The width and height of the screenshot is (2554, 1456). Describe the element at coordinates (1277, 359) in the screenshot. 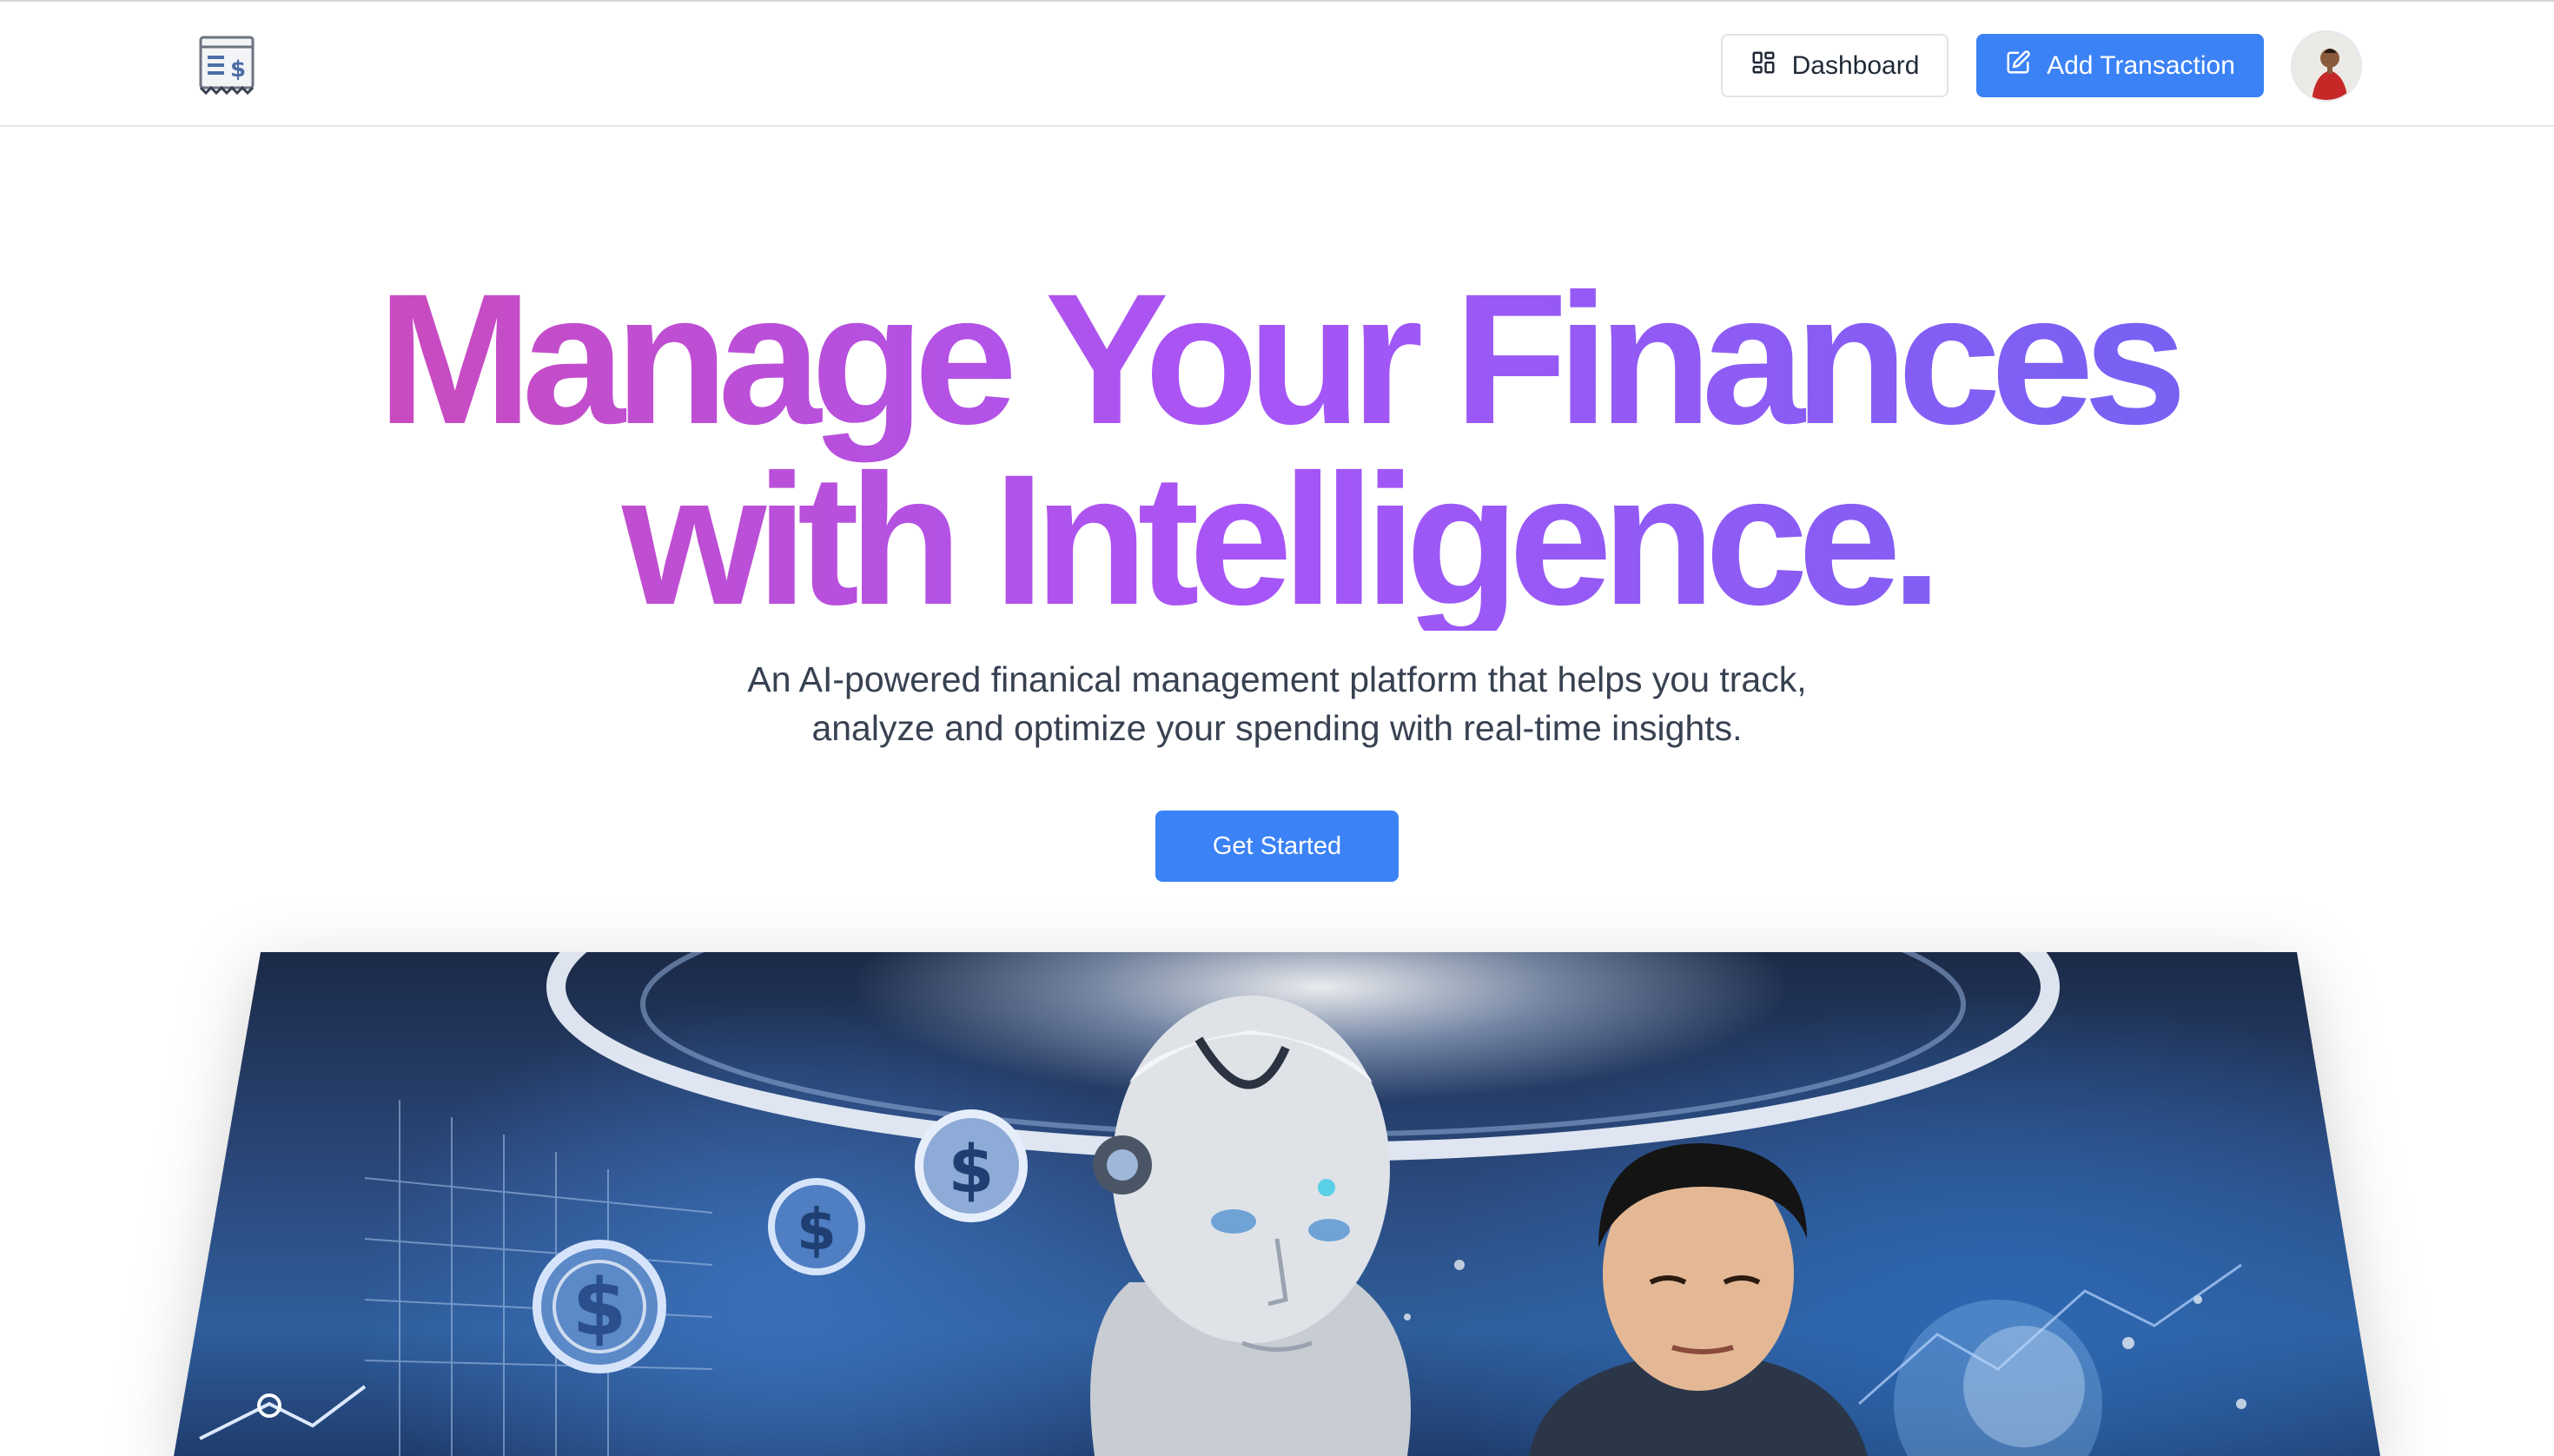

I see `hero-title-line-1: Manage Your Finances` at that location.